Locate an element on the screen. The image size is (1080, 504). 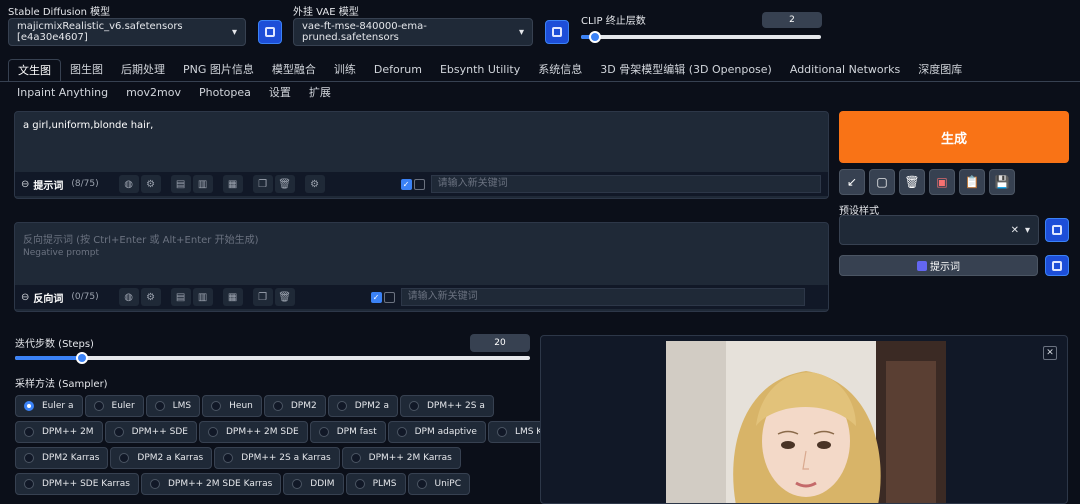
sampler-option: DPM++ 2M is located at coordinates (59, 432).